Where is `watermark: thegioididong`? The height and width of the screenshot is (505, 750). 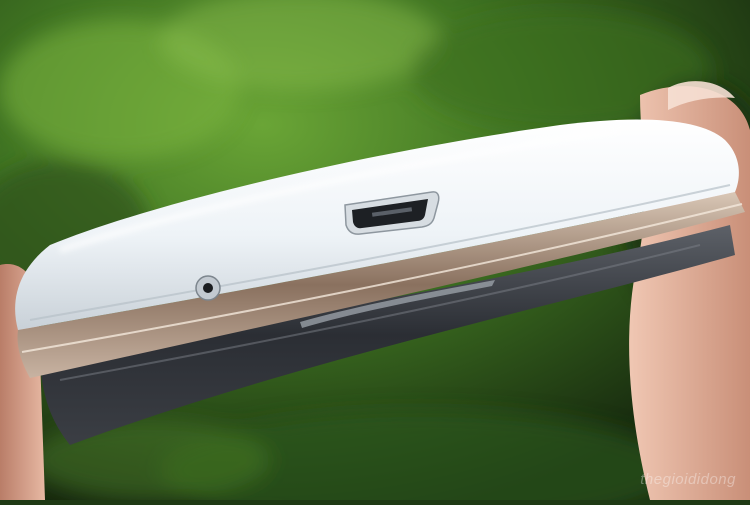
watermark: thegioididong is located at coordinates (688, 479).